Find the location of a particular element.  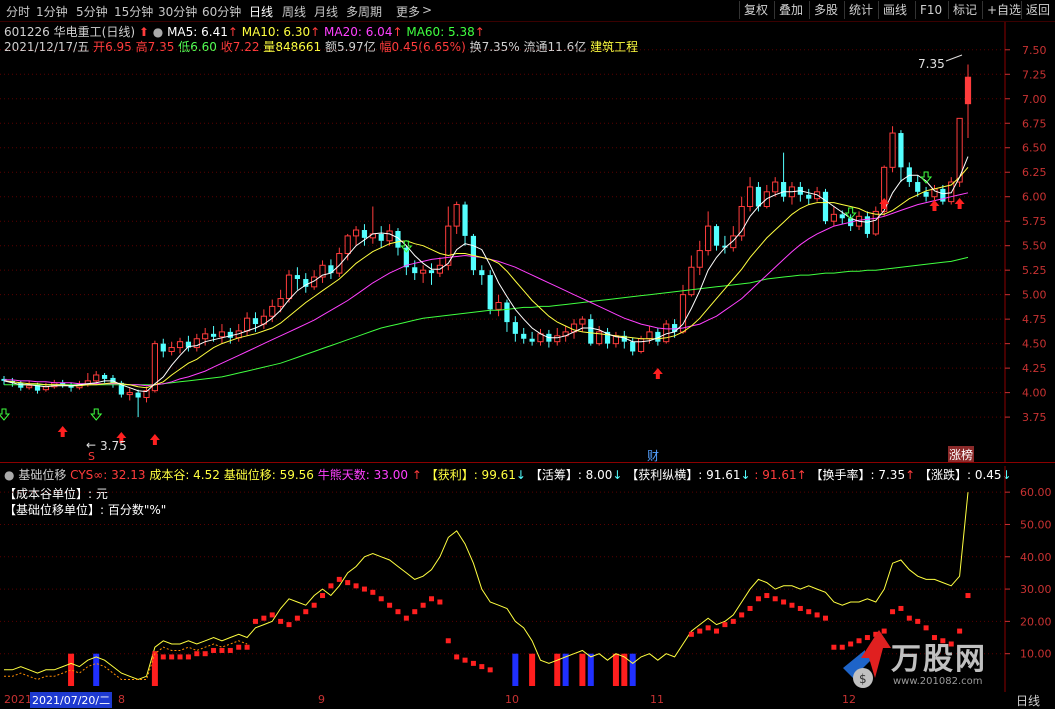

multi-stock-button: 多股 is located at coordinates (825, 10).